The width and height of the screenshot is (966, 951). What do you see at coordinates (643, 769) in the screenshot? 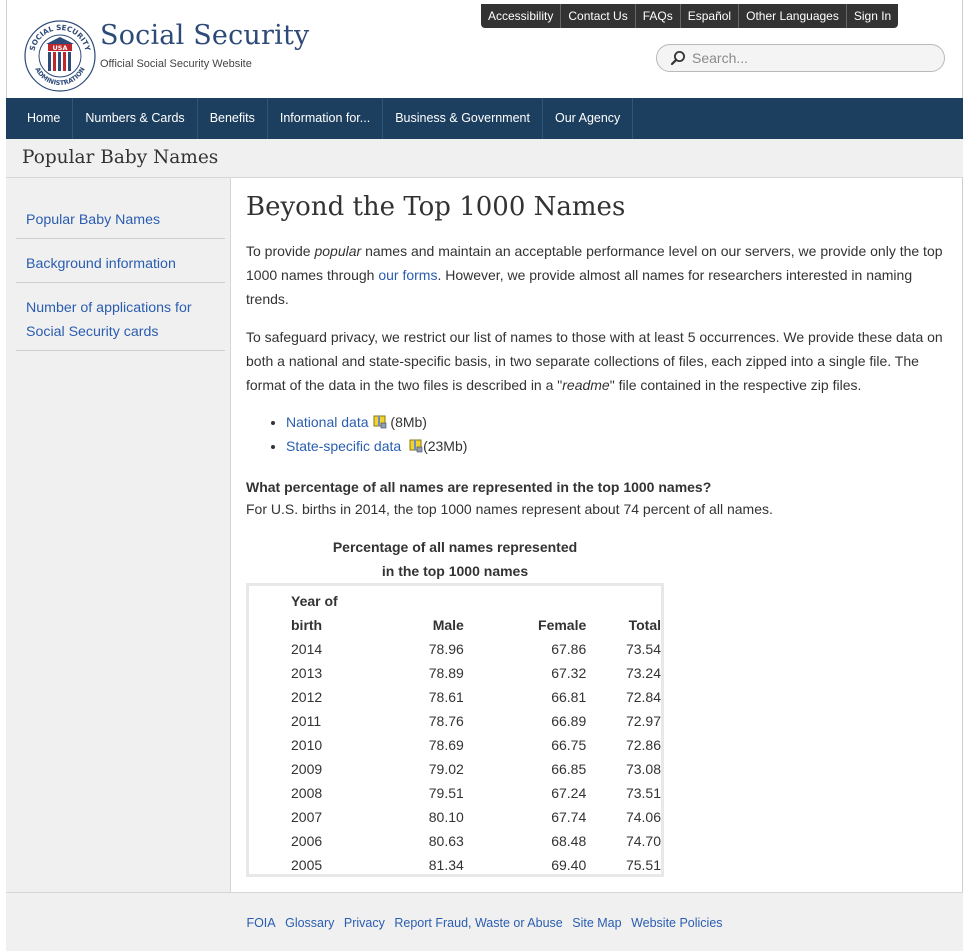
I see `cell-total: 73.08` at bounding box center [643, 769].